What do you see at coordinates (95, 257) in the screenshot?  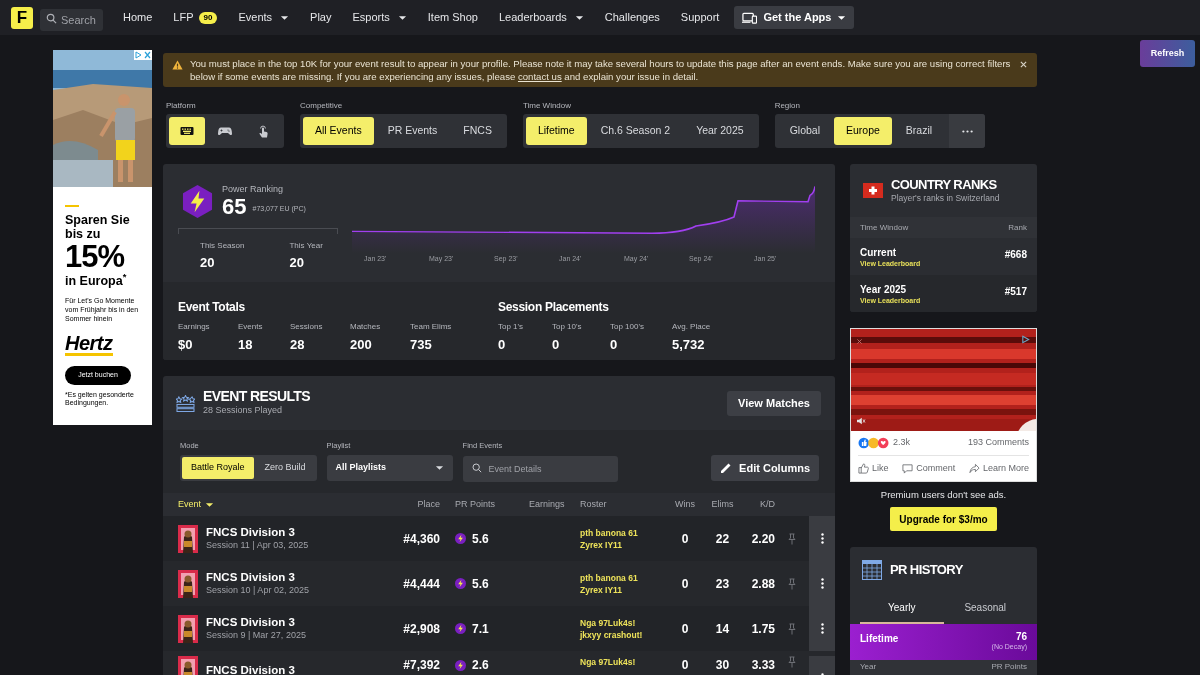 I see `ad-discount: 15%` at bounding box center [95, 257].